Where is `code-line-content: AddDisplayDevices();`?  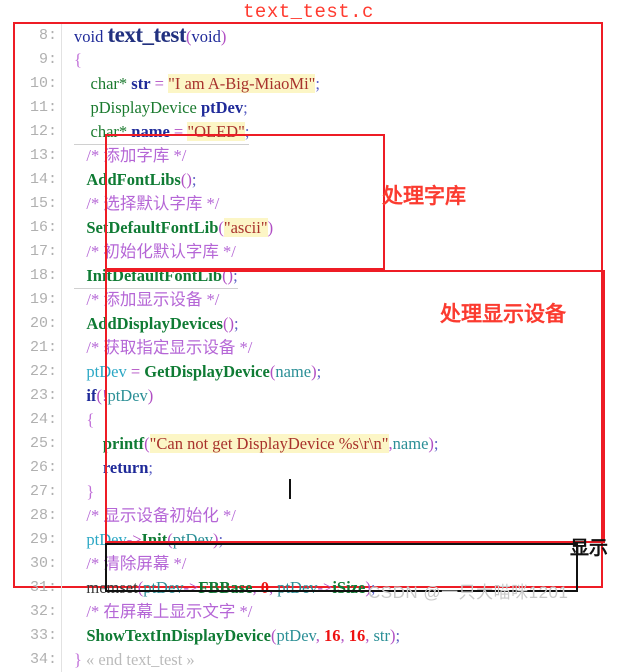
code-line-content: AddDisplayDevices(); is located at coordinates (156, 324).